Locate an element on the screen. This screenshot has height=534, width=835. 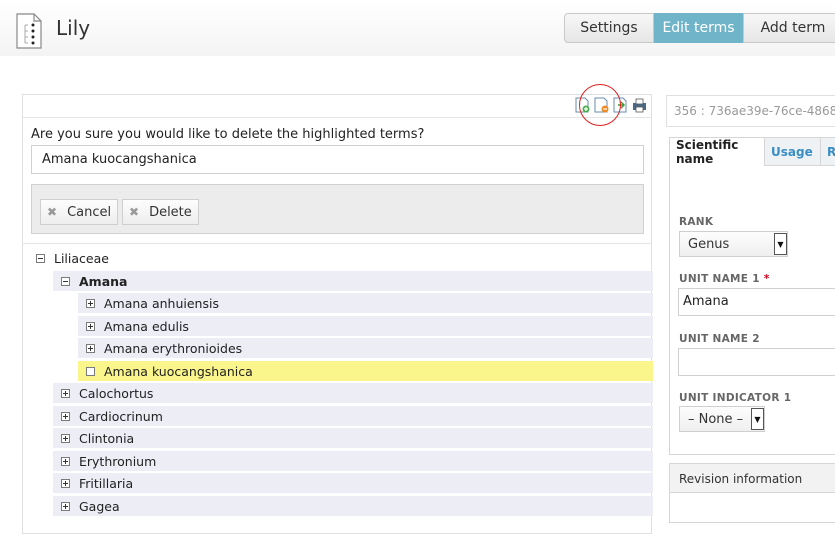
revision-header: Revision information is located at coordinates (752, 478).